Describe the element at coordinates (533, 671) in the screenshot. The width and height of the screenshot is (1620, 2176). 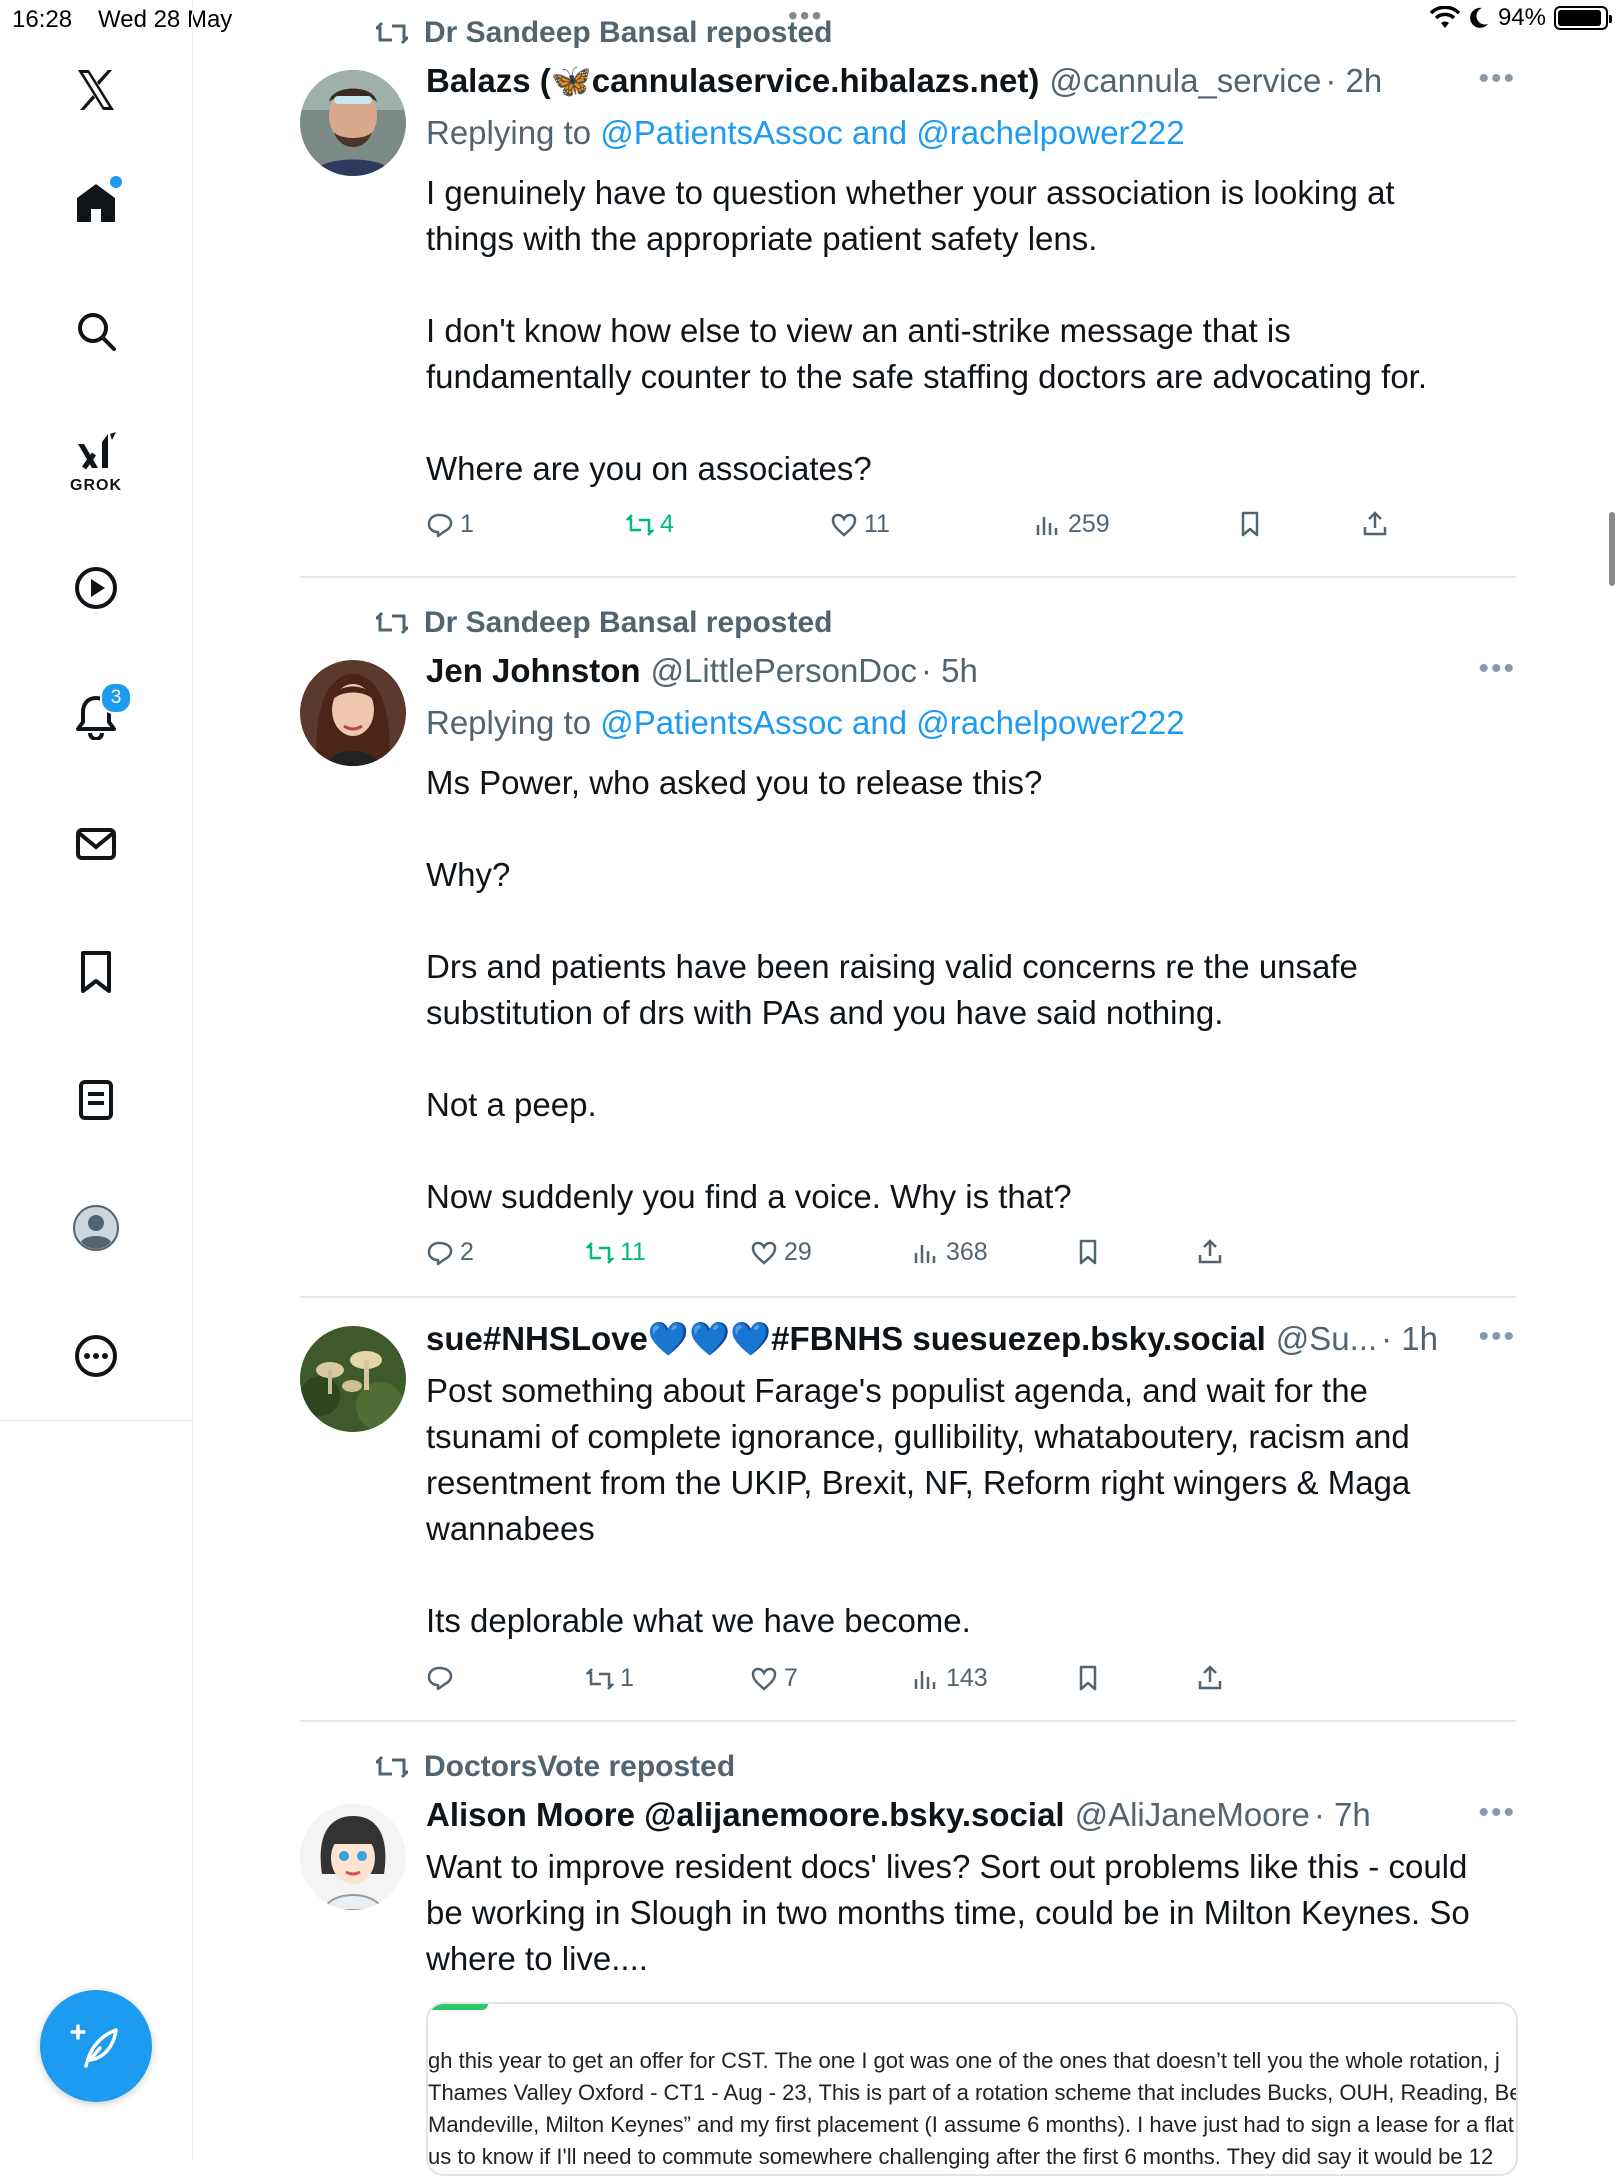
I see `author-name: Jen Johnston` at that location.